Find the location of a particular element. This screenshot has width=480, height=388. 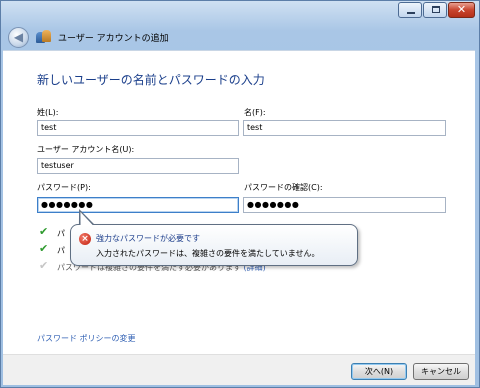

cancel-button: キャンセル is located at coordinates (441, 371).